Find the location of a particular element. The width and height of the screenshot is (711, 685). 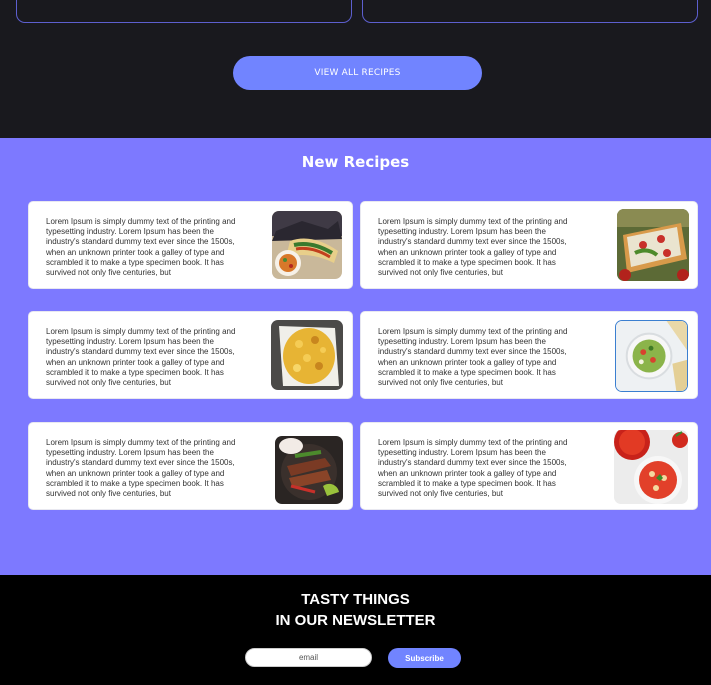

fajitas-photo is located at coordinates (309, 470).